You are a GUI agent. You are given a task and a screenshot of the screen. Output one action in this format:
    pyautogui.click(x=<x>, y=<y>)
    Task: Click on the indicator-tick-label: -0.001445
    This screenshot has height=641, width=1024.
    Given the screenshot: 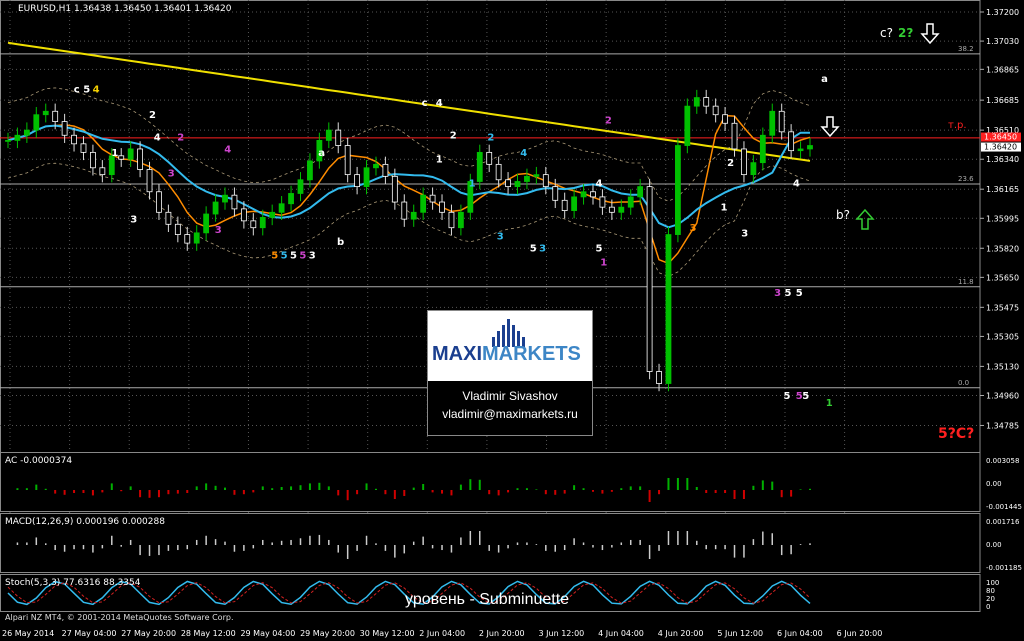 What is the action you would take?
    pyautogui.click(x=1004, y=507)
    